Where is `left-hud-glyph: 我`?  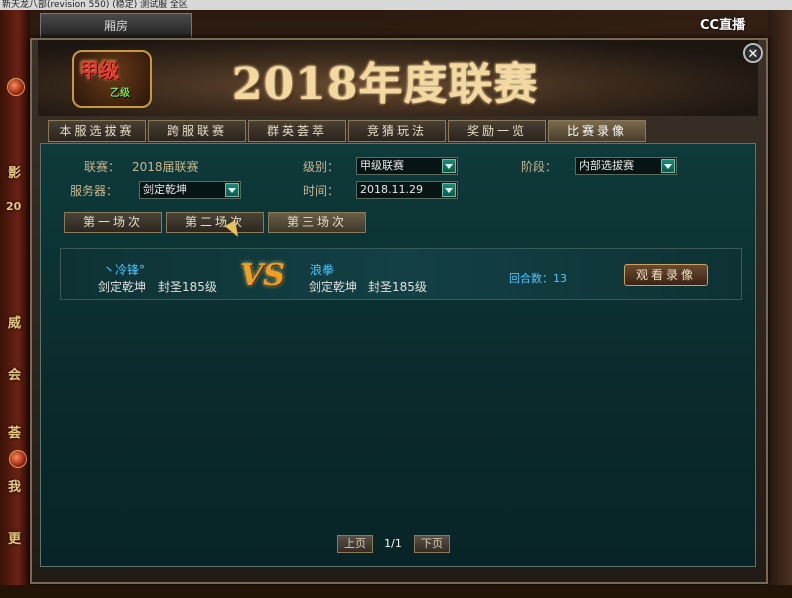
left-hud-glyph: 我 is located at coordinates (15, 487).